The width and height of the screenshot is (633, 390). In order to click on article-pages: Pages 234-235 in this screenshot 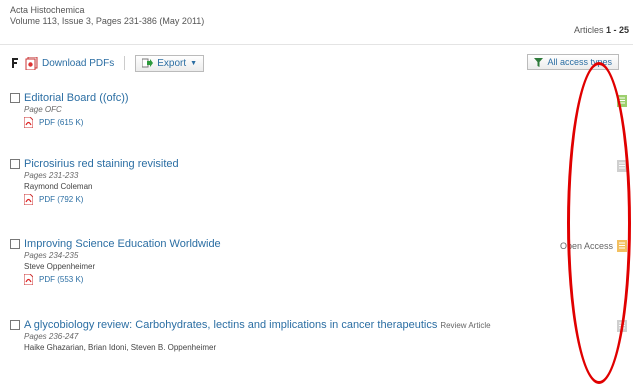, I will do `click(51, 255)`.